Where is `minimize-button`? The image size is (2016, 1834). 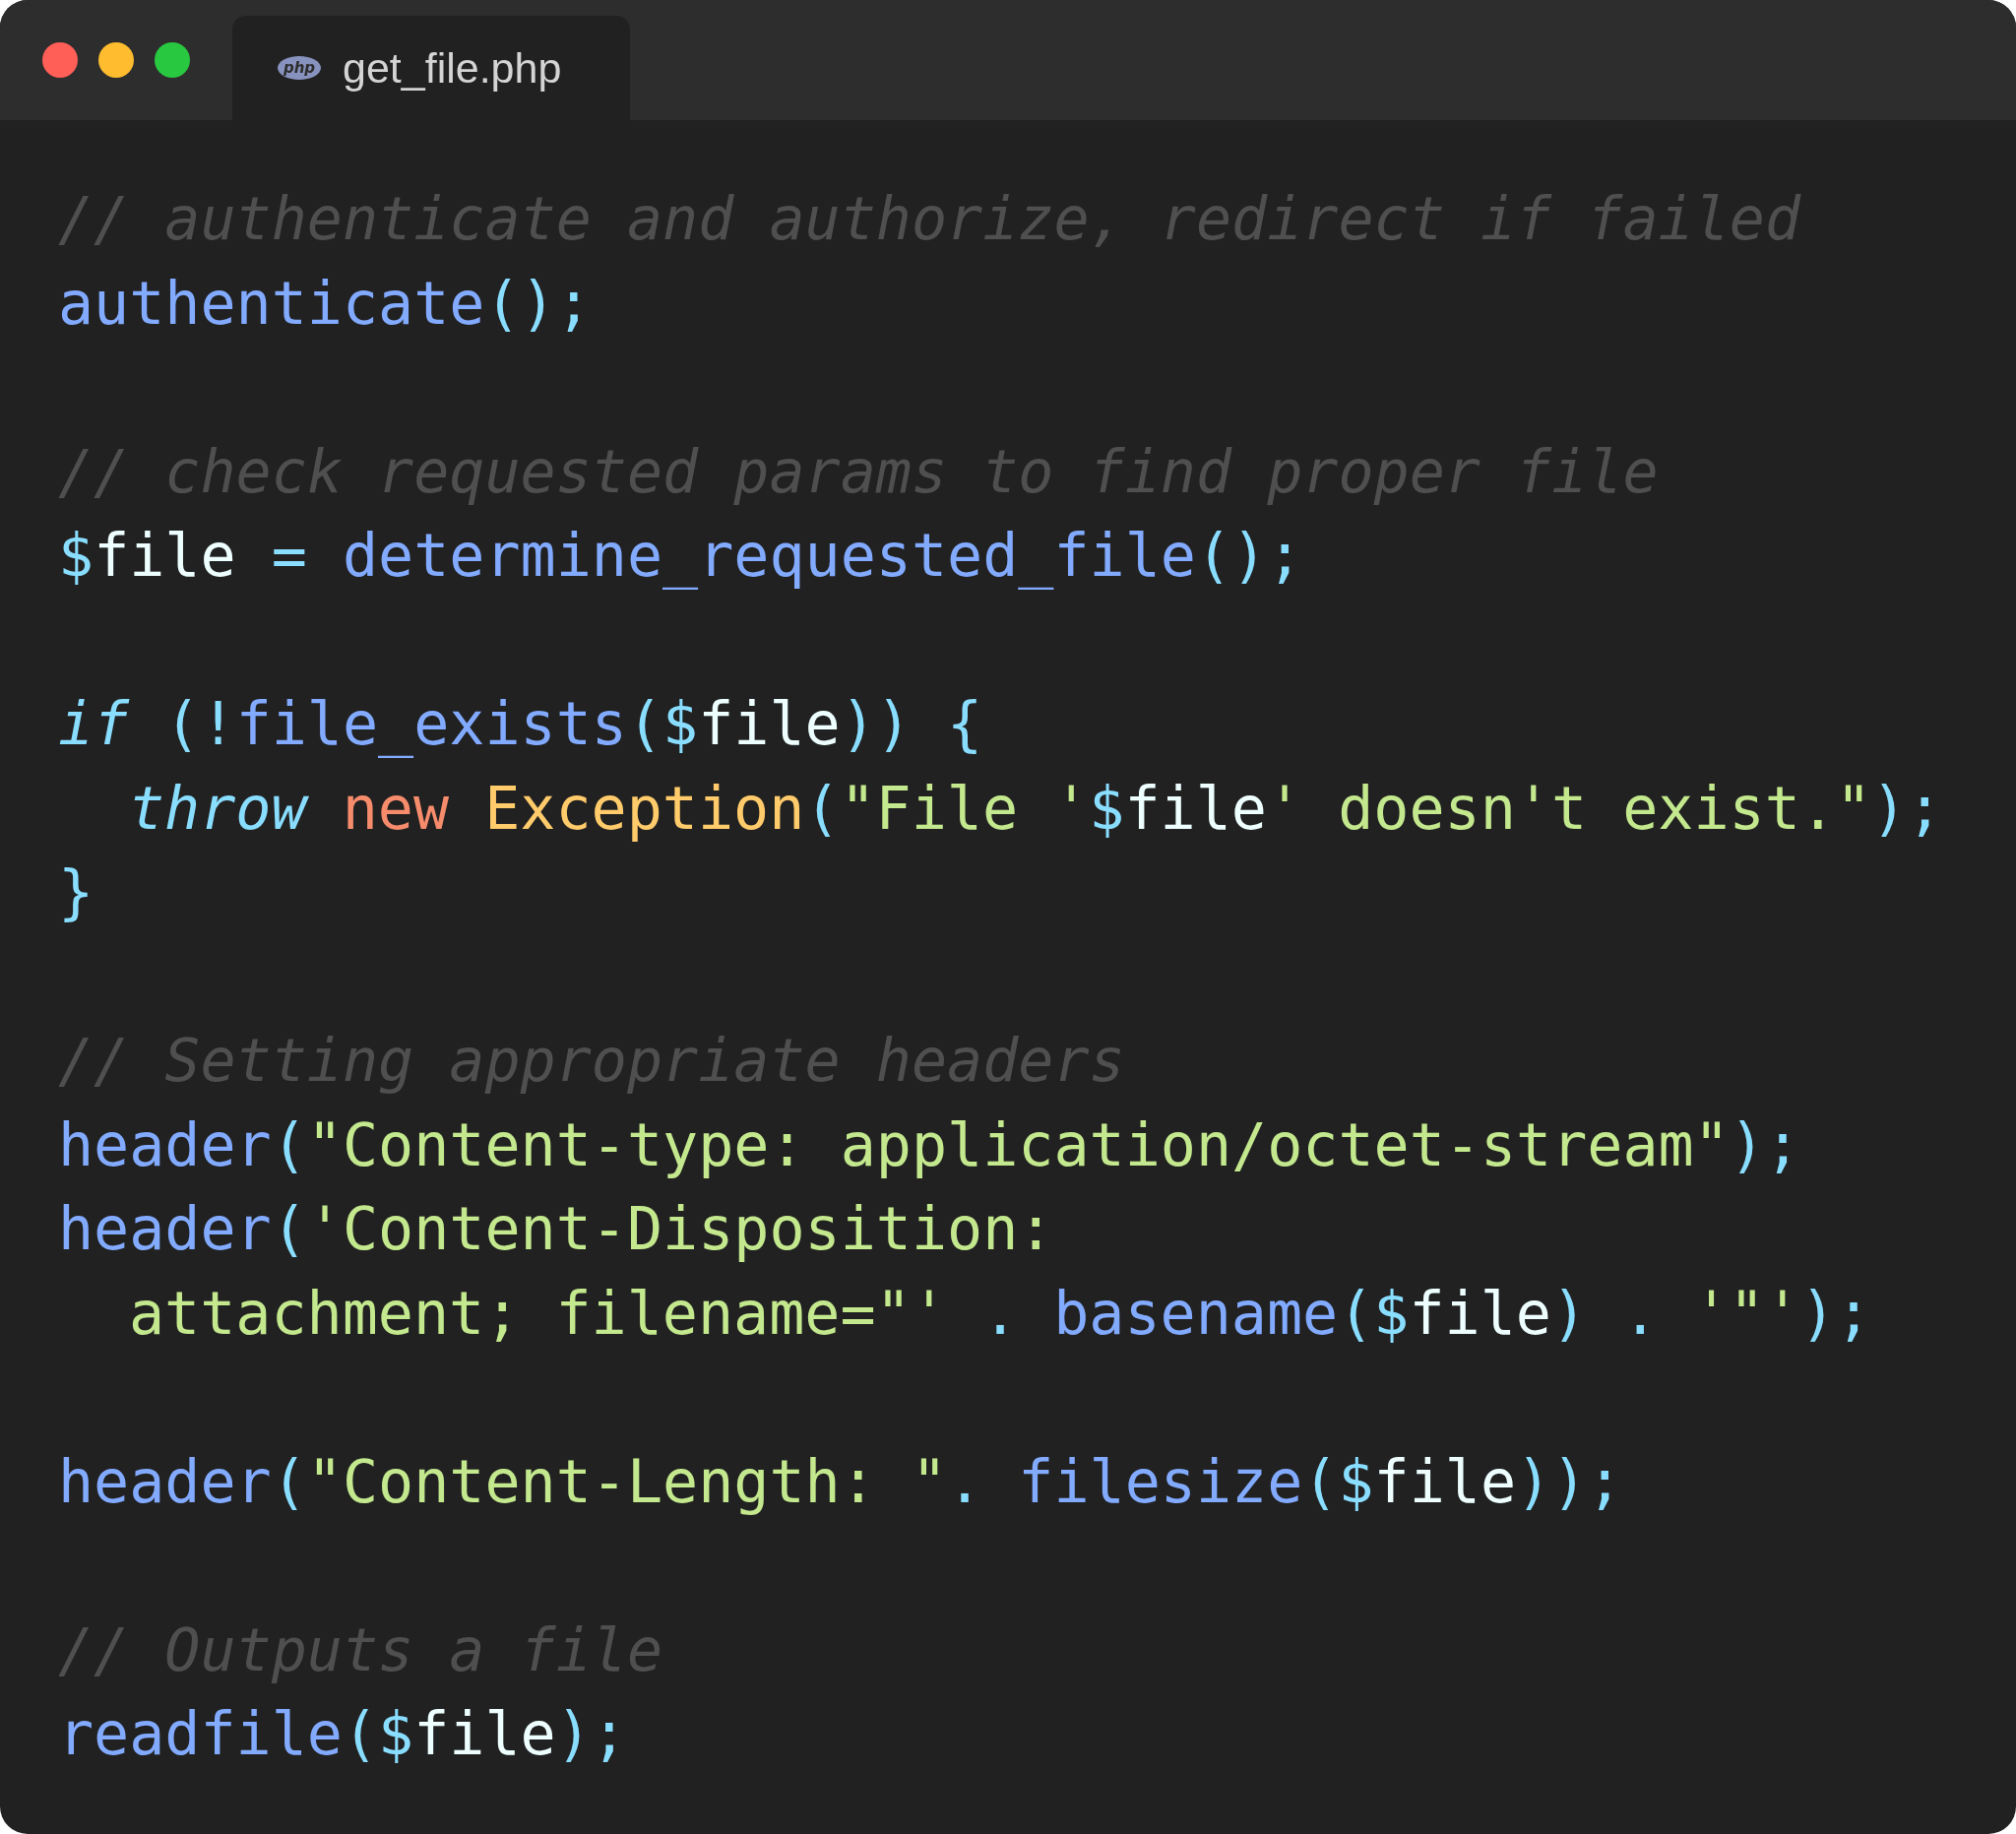 minimize-button is located at coordinates (116, 60).